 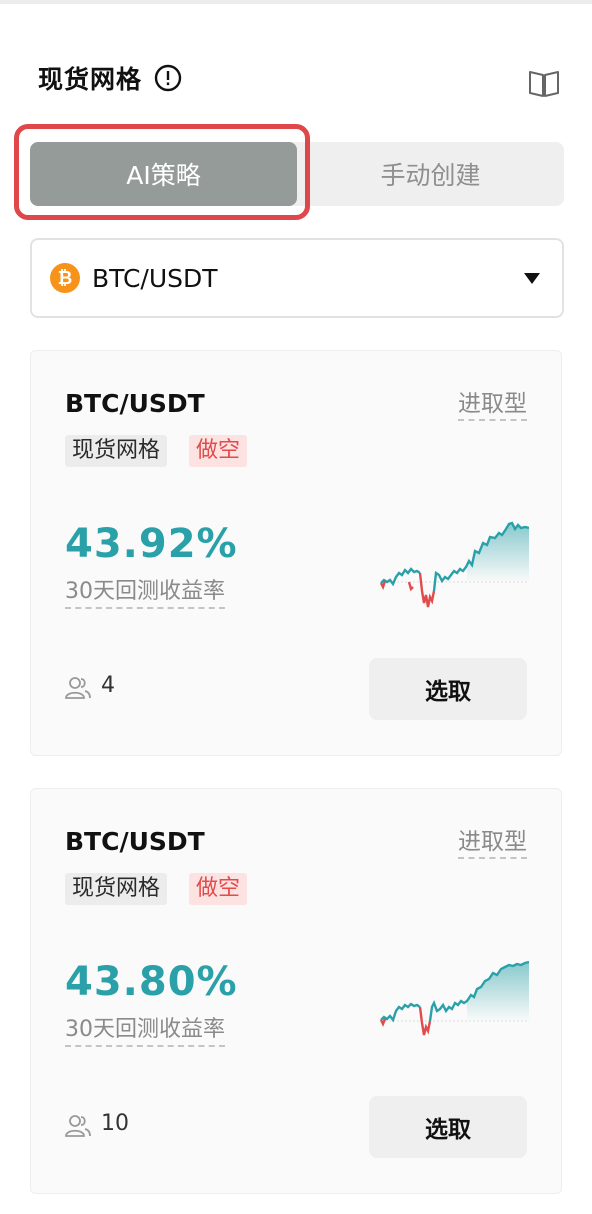 I want to click on page-header: 现货网格, so click(x=110, y=78).